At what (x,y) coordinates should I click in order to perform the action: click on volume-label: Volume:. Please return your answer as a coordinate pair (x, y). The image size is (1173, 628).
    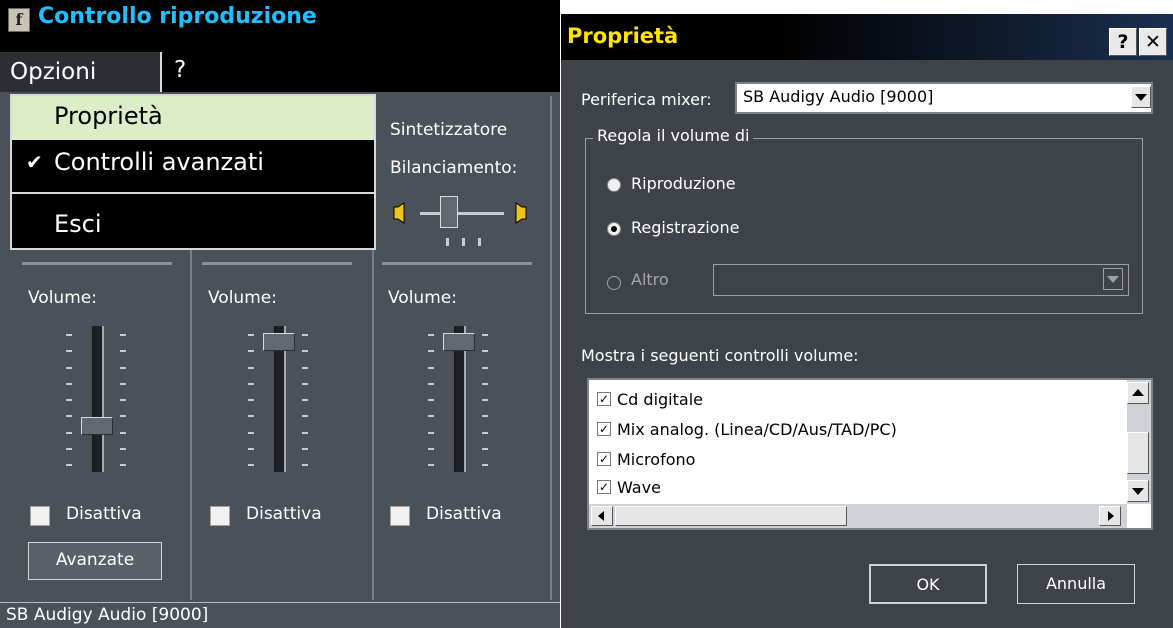
    Looking at the image, I should click on (422, 298).